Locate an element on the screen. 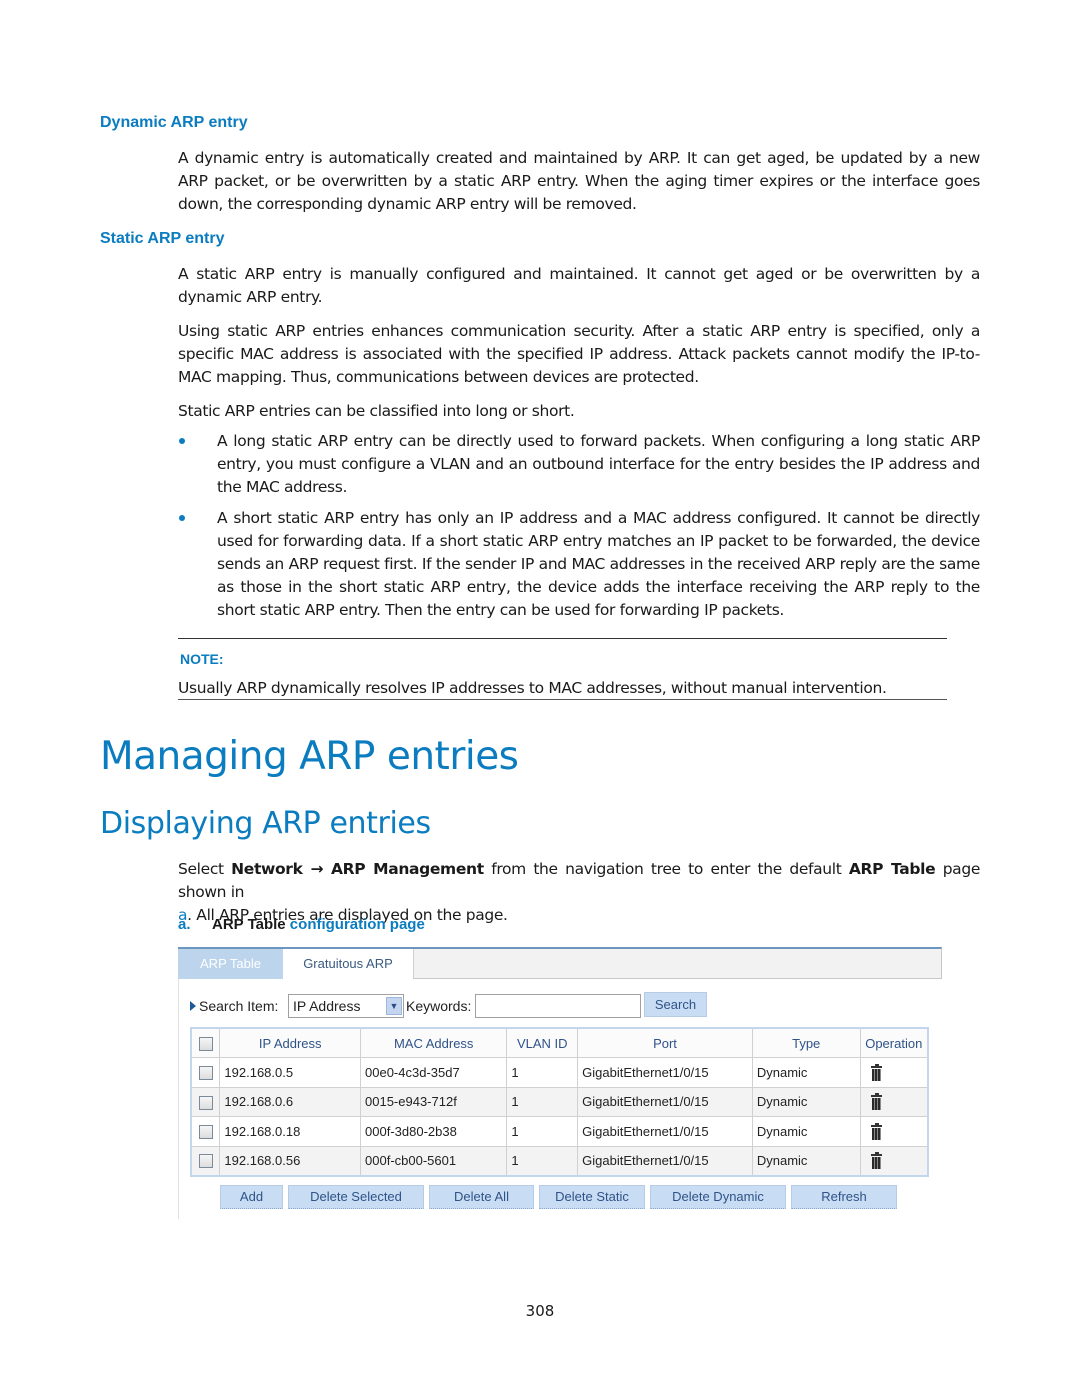 The image size is (1080, 1397). column-port: Port is located at coordinates (665, 1042).